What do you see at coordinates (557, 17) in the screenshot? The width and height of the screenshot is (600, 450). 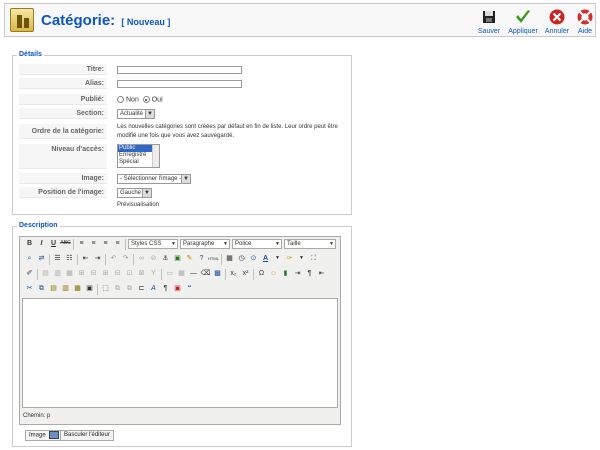 I see `cancel-icon` at bounding box center [557, 17].